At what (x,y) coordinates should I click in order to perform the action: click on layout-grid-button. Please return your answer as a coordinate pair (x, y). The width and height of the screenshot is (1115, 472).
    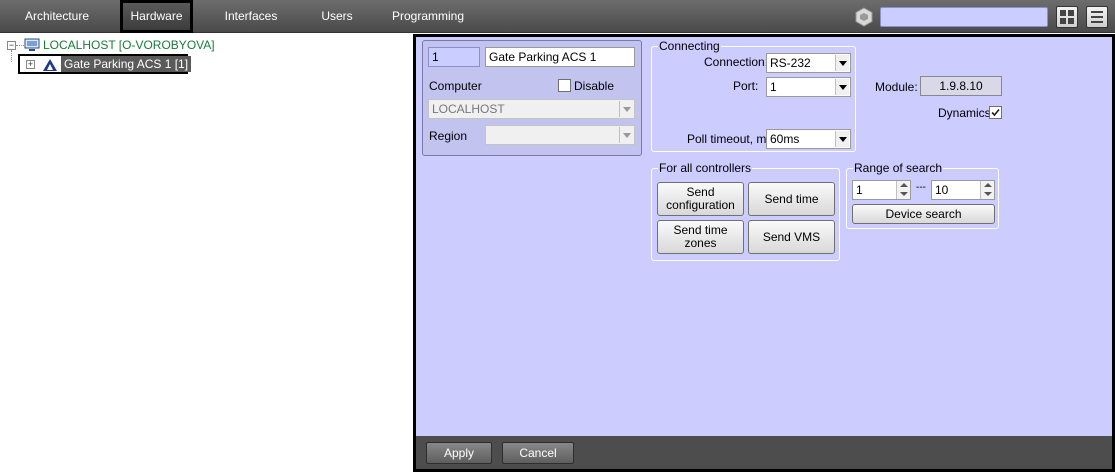
    Looking at the image, I should click on (1067, 17).